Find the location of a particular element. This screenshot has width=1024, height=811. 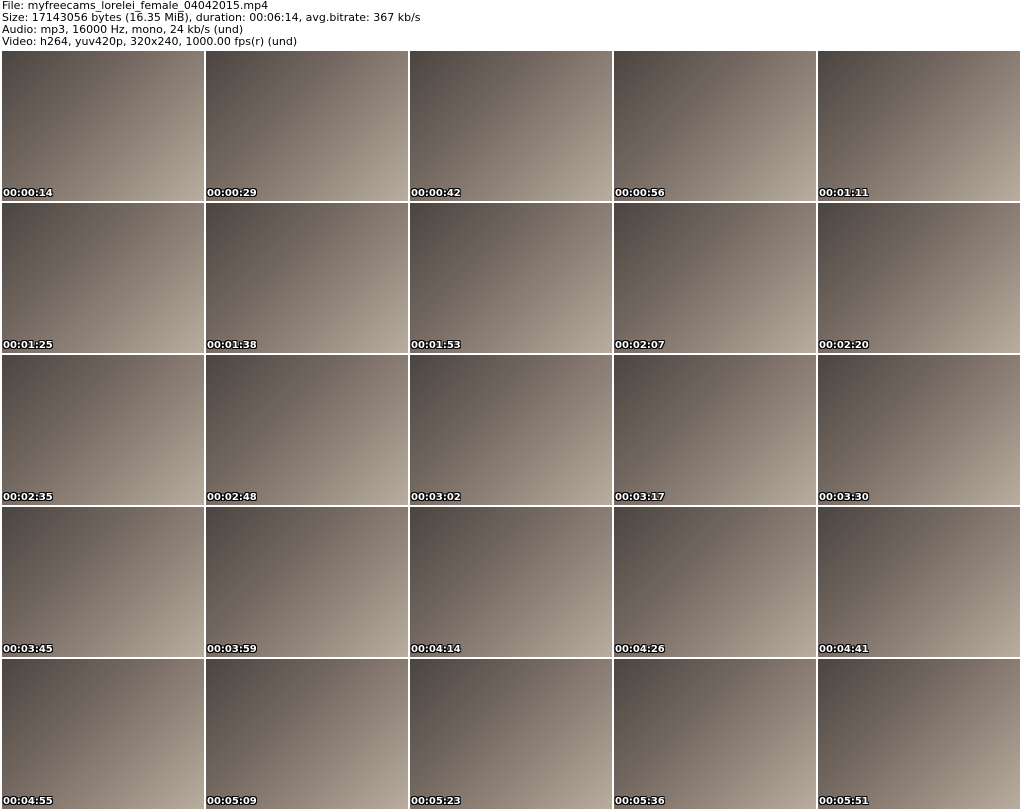

frame-timestamp: 00:02:07 is located at coordinates (640, 345).